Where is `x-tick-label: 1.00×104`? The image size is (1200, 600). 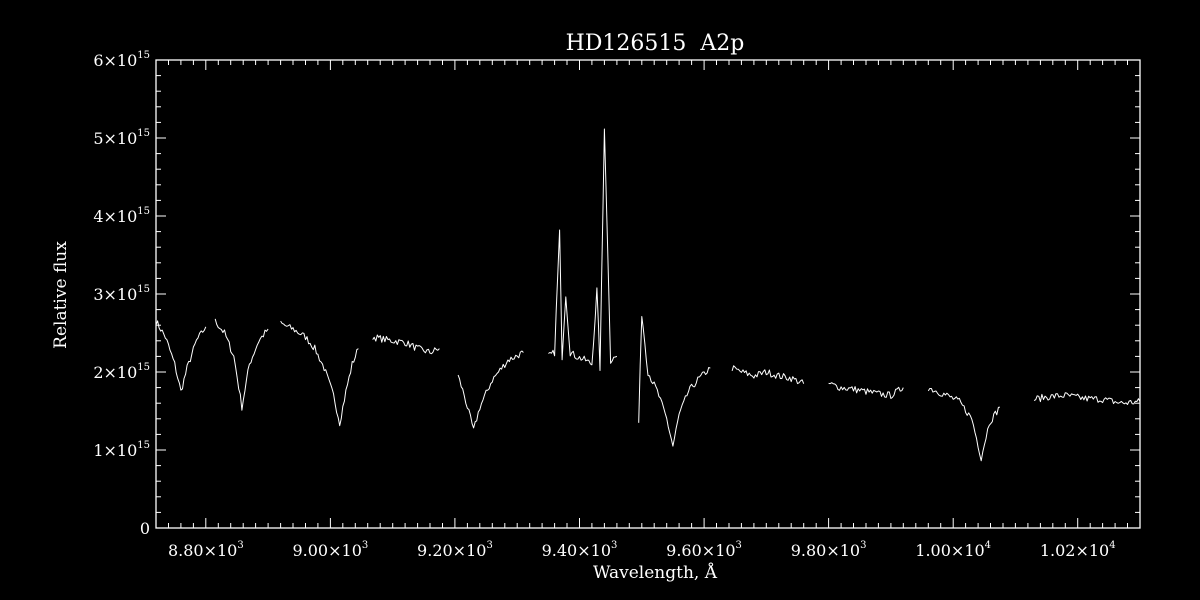 x-tick-label: 1.00×104 is located at coordinates (953, 550).